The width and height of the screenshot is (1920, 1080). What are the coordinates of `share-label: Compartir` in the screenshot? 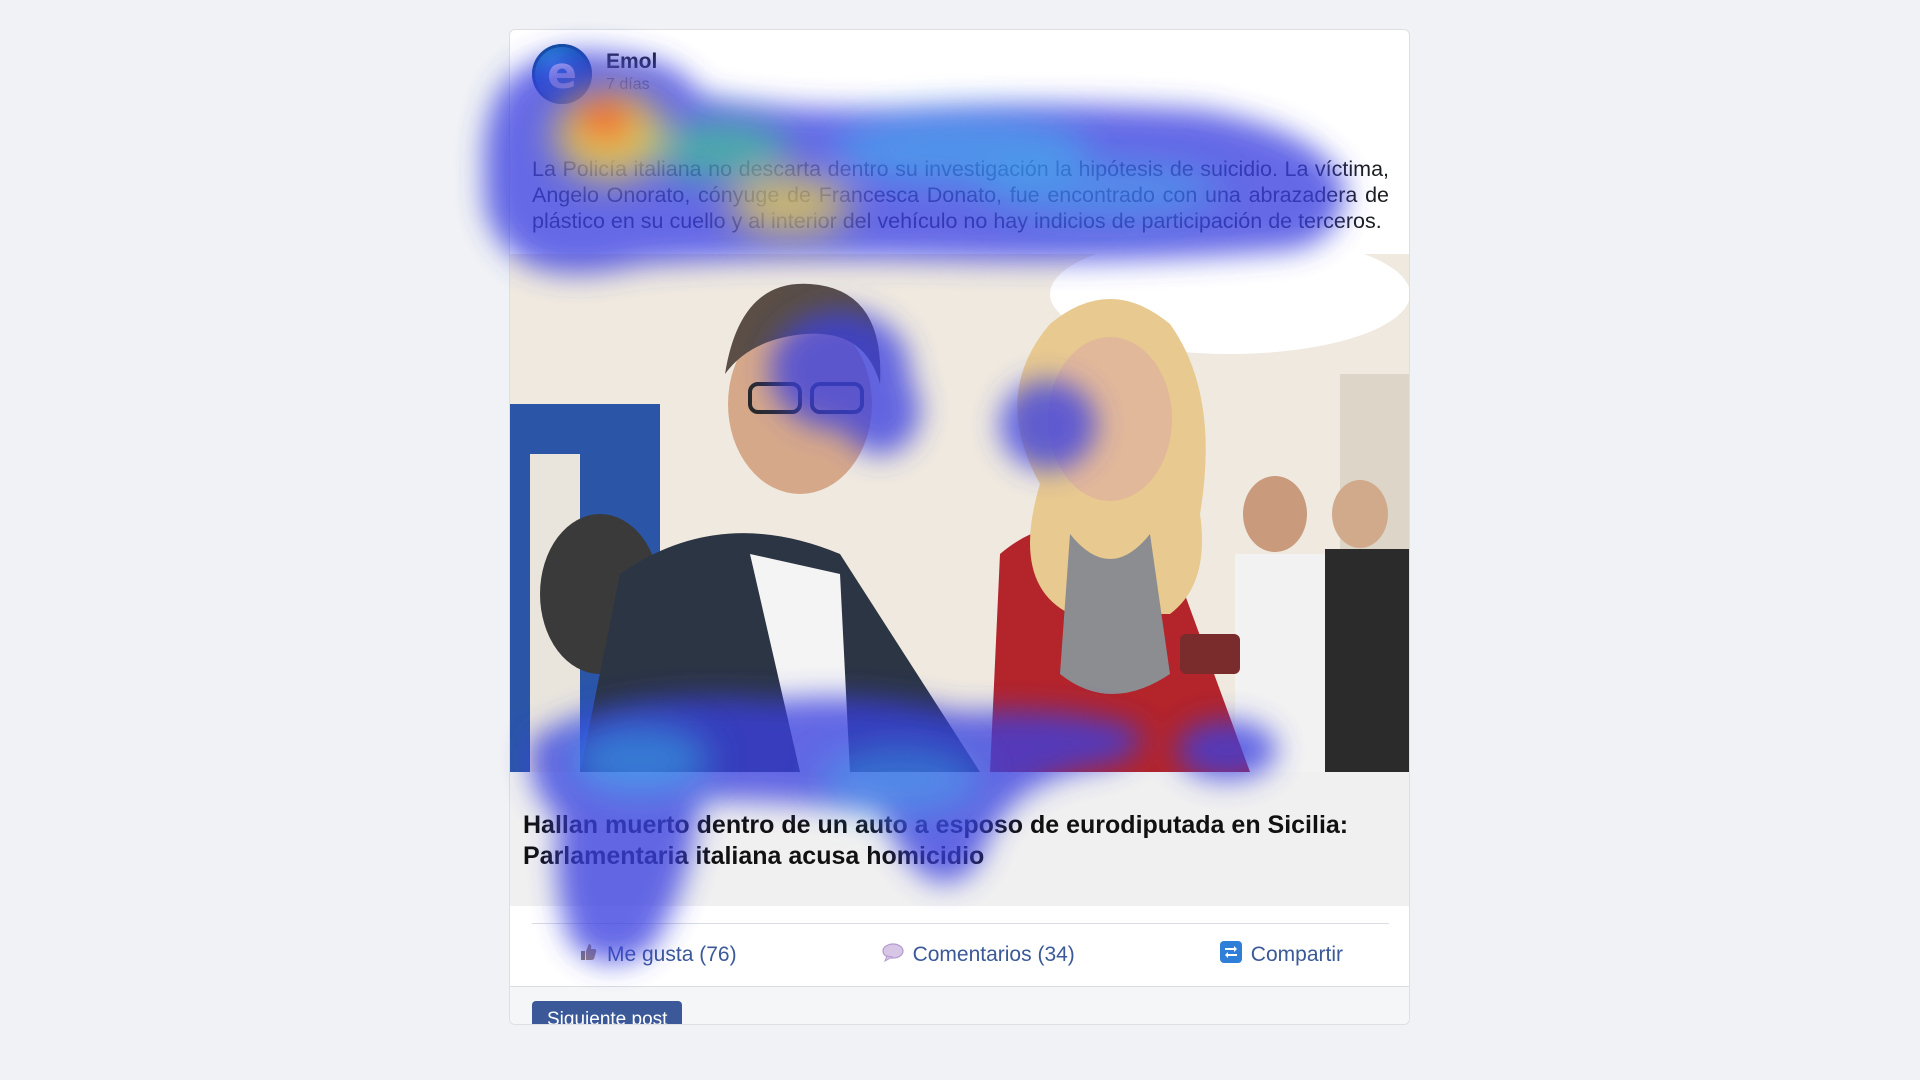 It's located at (1296, 954).